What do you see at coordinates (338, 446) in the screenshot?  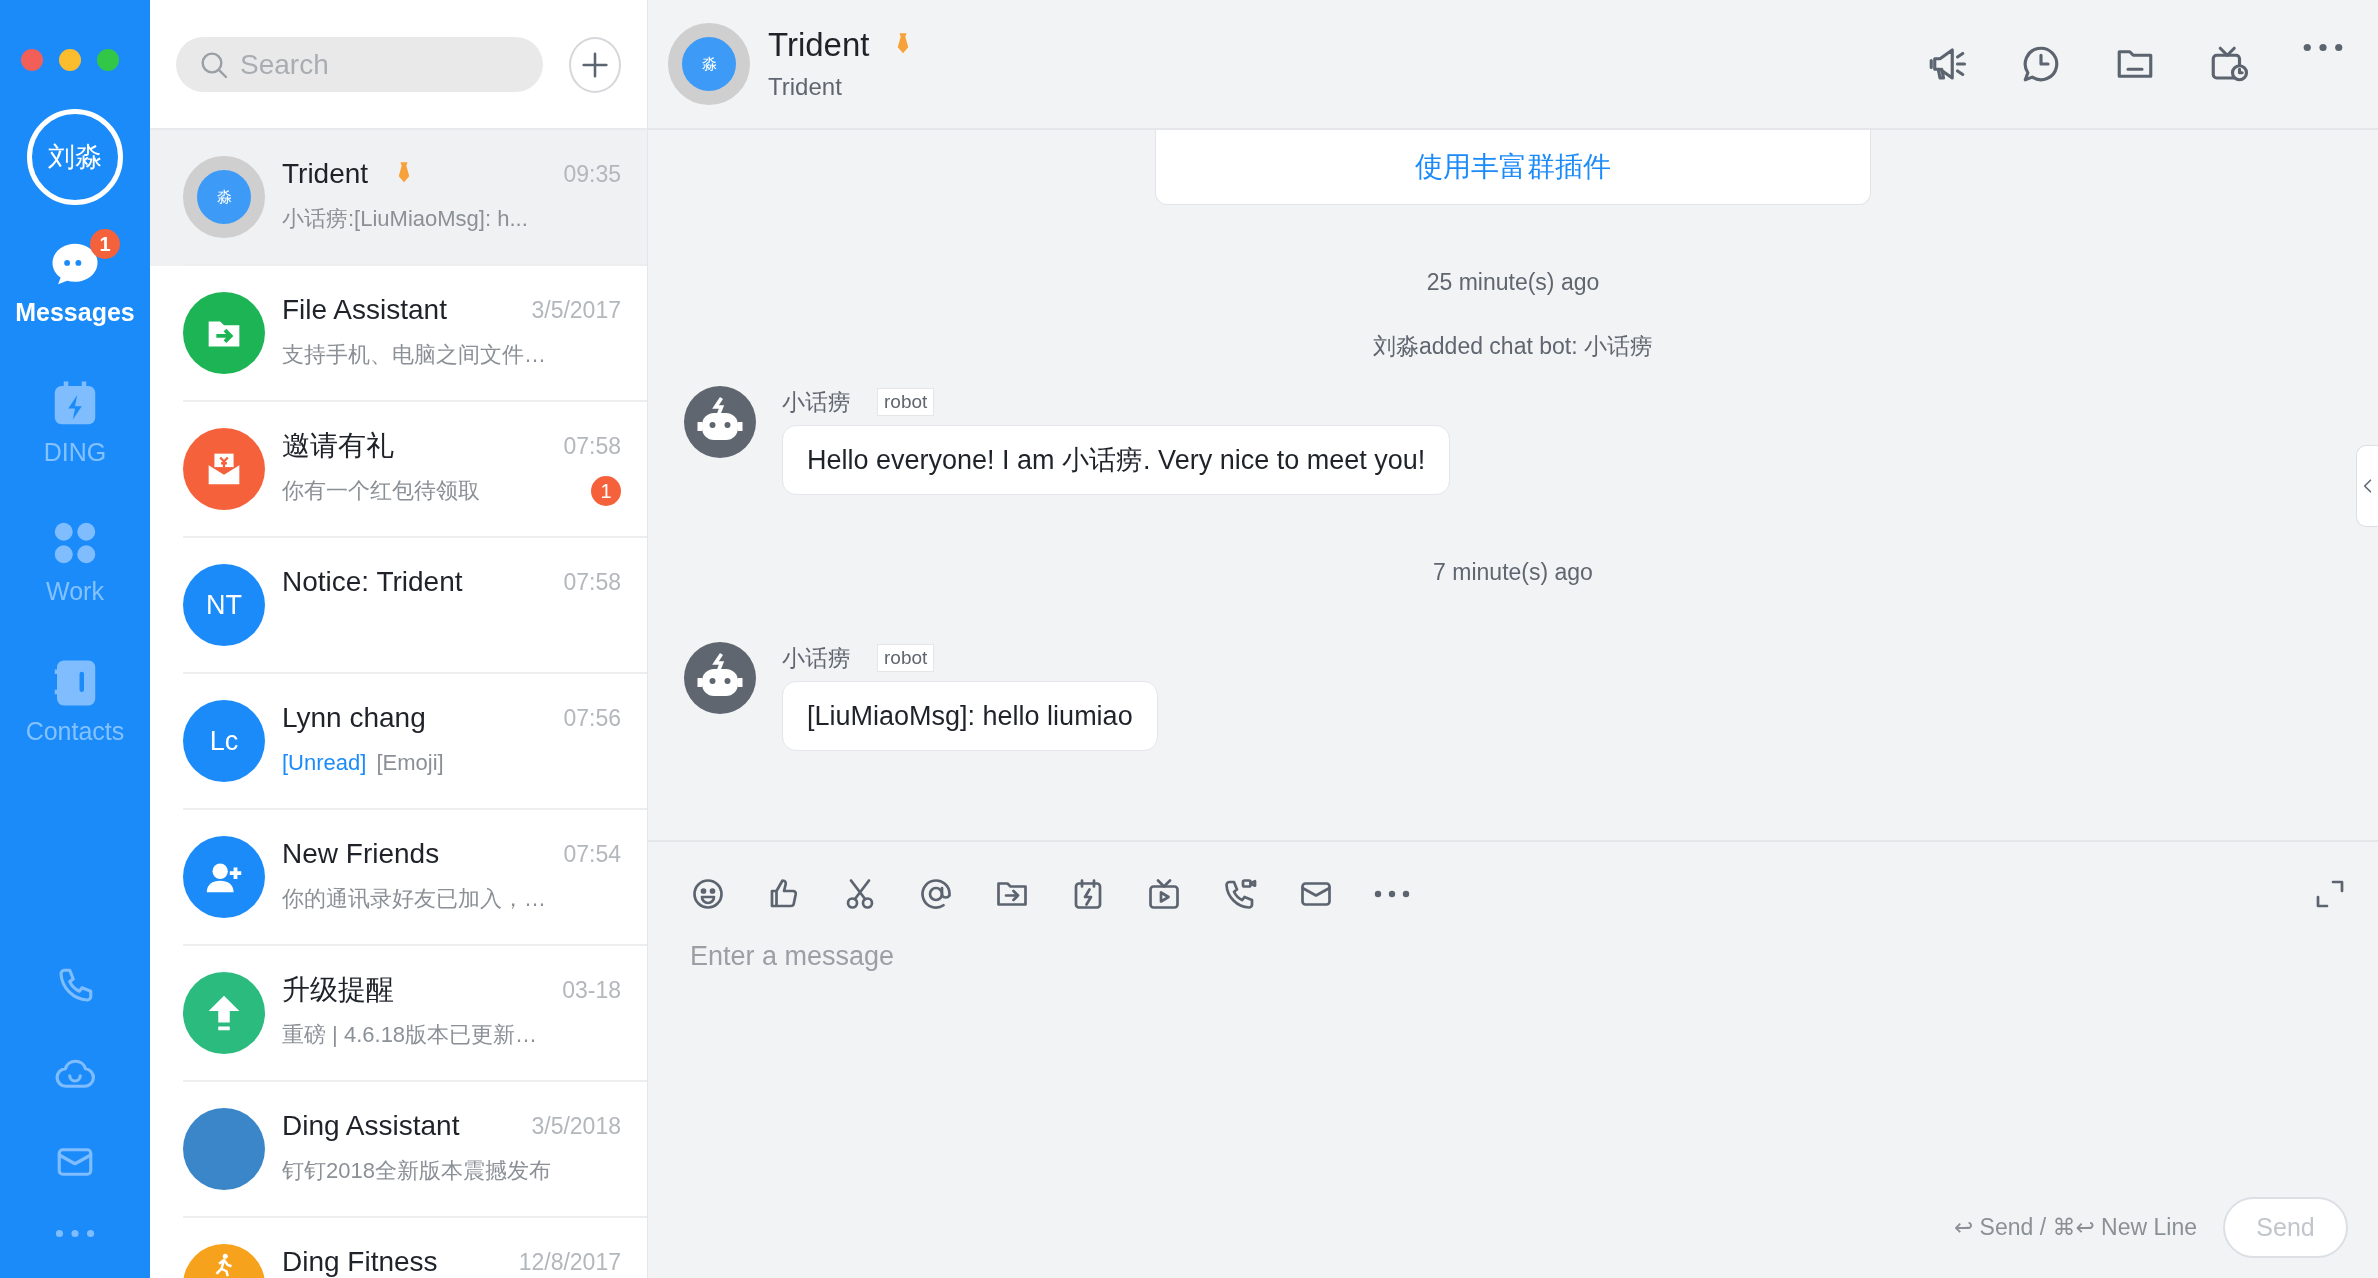 I see `contact-name: 邀请有礼` at bounding box center [338, 446].